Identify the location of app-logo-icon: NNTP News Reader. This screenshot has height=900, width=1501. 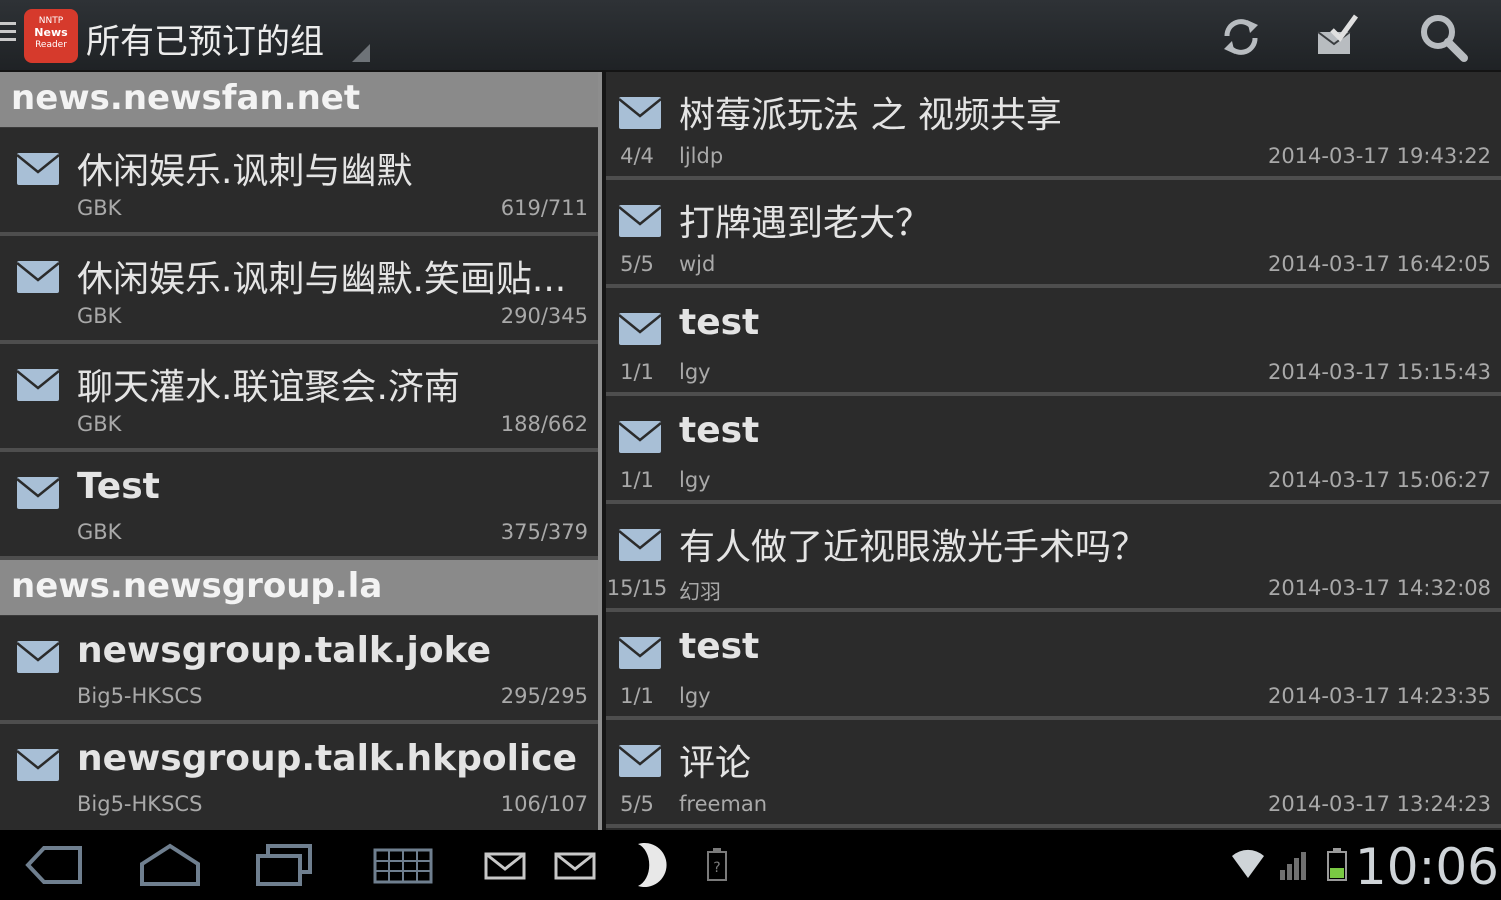
(51, 36).